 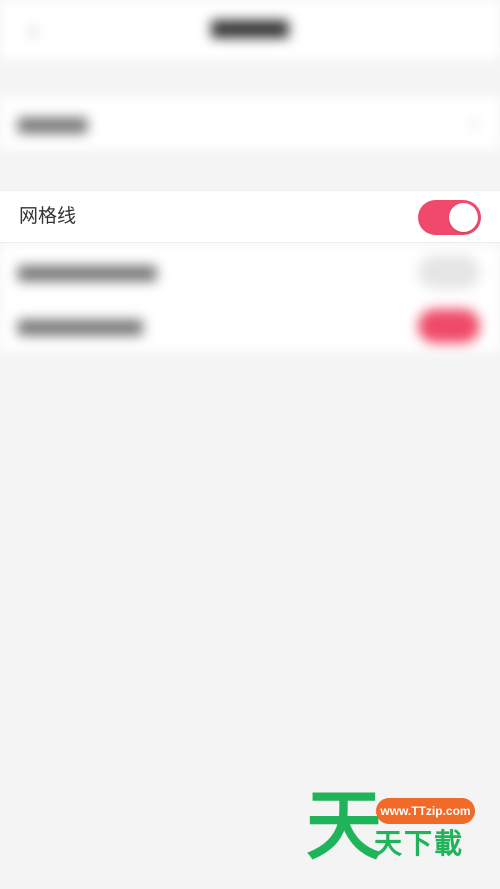 What do you see at coordinates (33, 30) in the screenshot?
I see `back-arrow-icon: ‹` at bounding box center [33, 30].